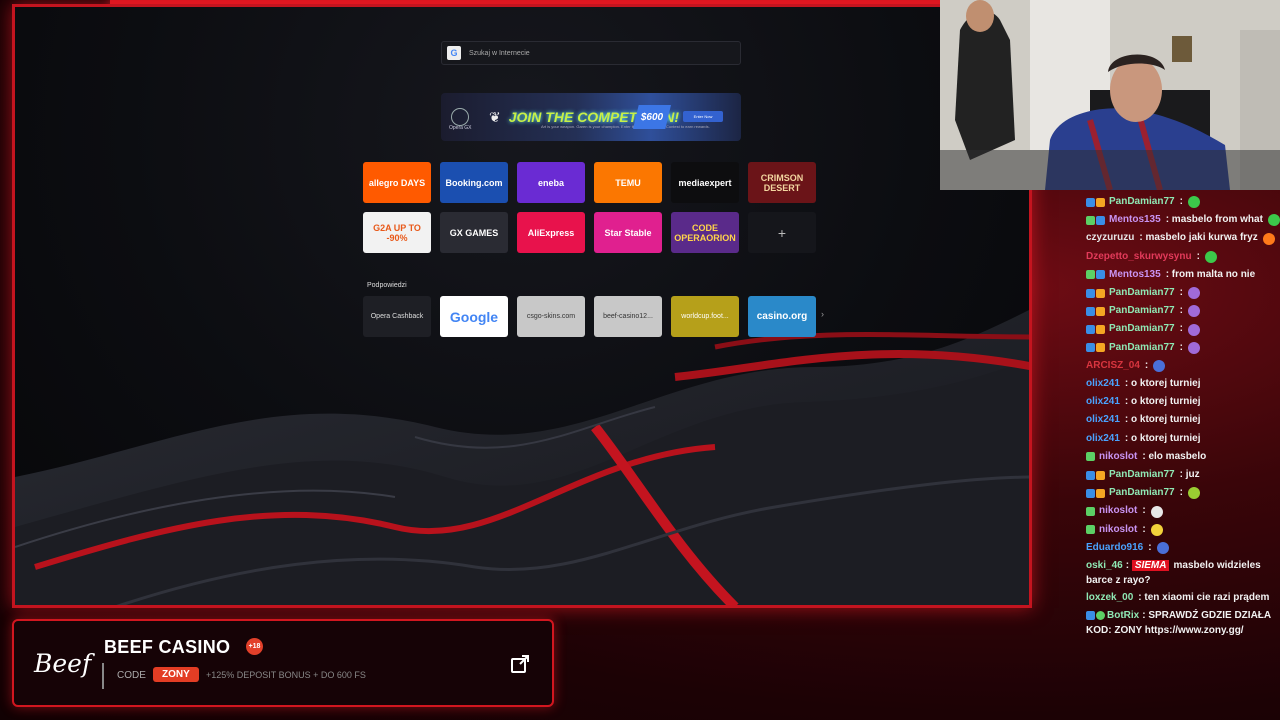  What do you see at coordinates (1139, 257) in the screenshot?
I see `chat-username: Dzepetto_skurwysynu` at bounding box center [1139, 257].